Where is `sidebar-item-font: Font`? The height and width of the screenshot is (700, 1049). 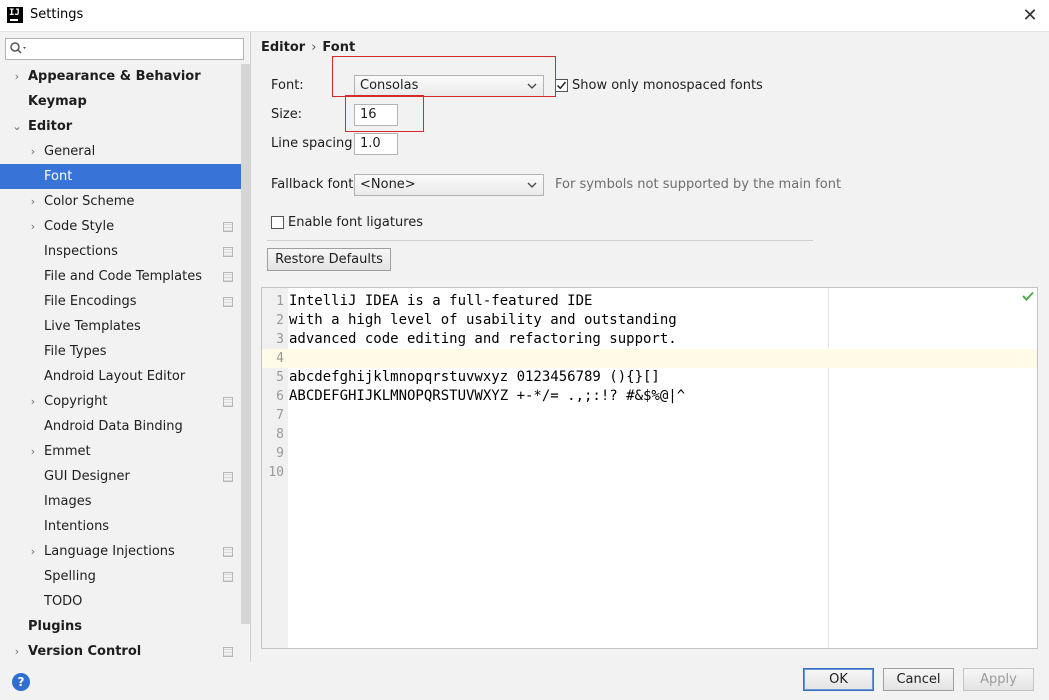 sidebar-item-font: Font is located at coordinates (125, 176).